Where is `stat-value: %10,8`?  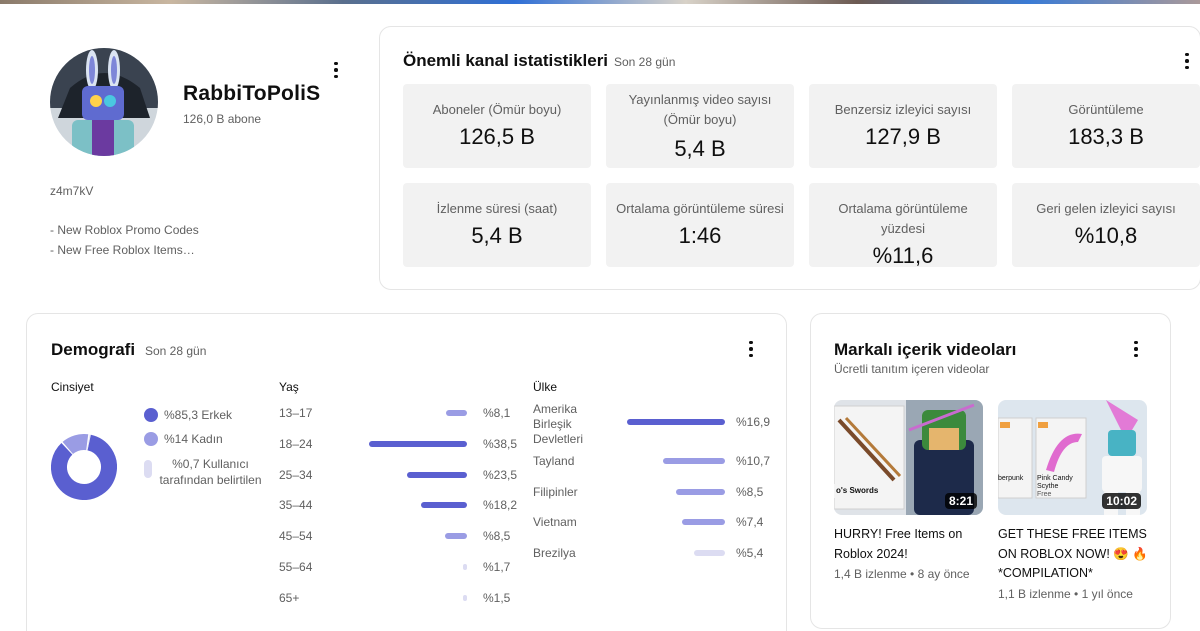 stat-value: %10,8 is located at coordinates (1106, 235).